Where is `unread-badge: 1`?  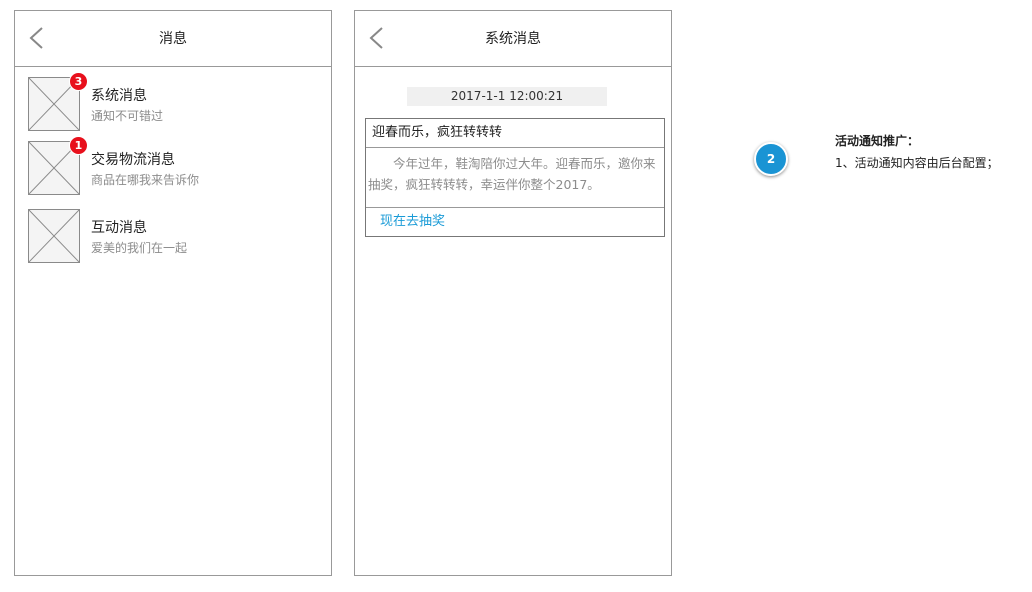 unread-badge: 1 is located at coordinates (78, 145).